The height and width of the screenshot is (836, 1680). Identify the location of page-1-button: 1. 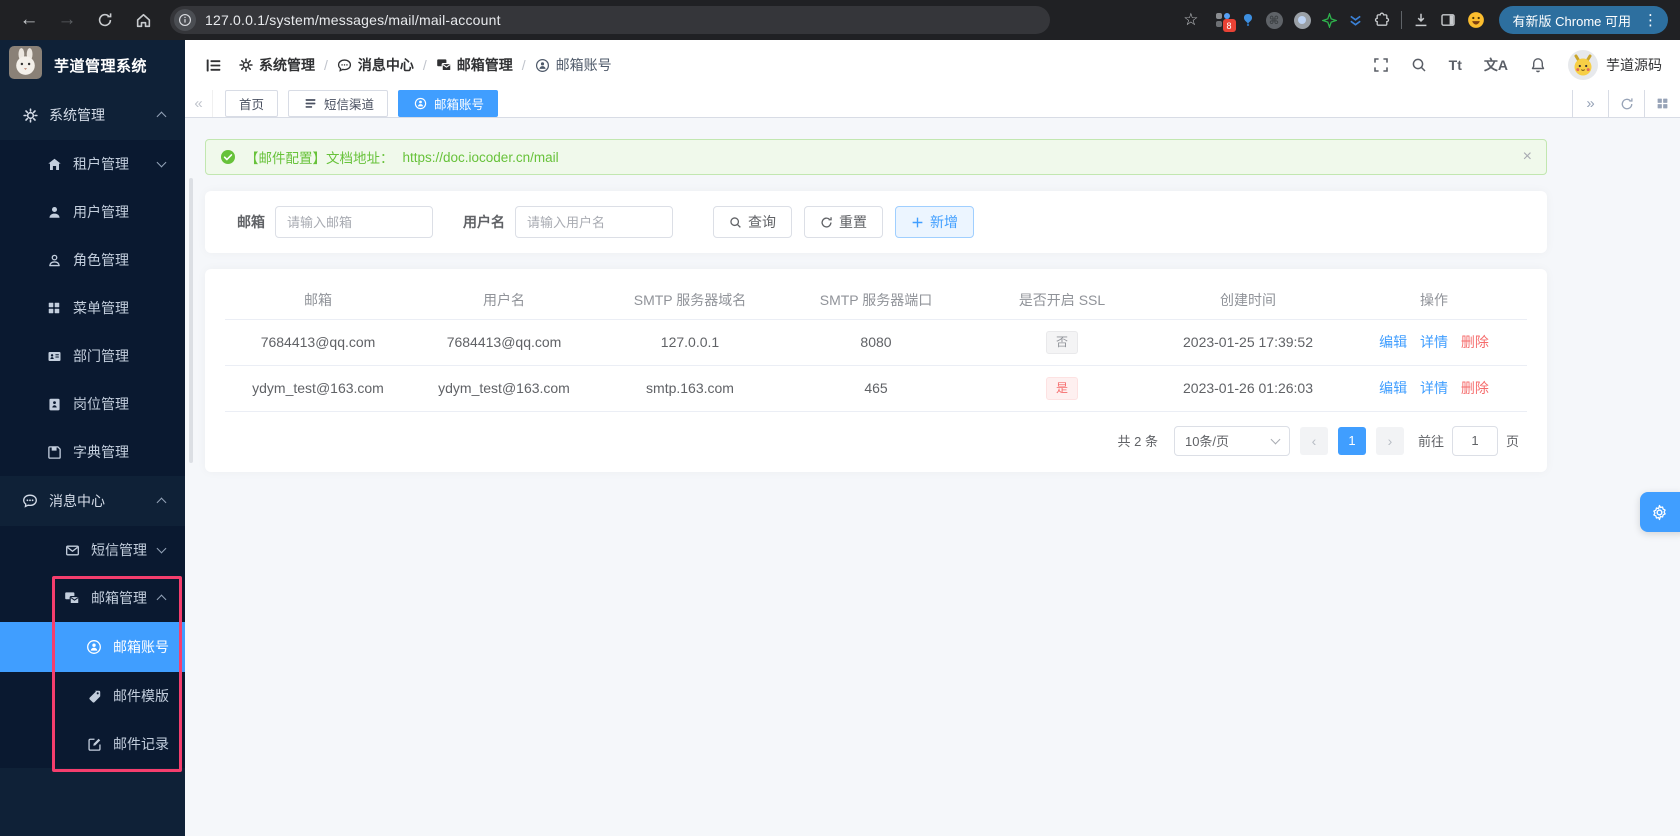
(1351, 440).